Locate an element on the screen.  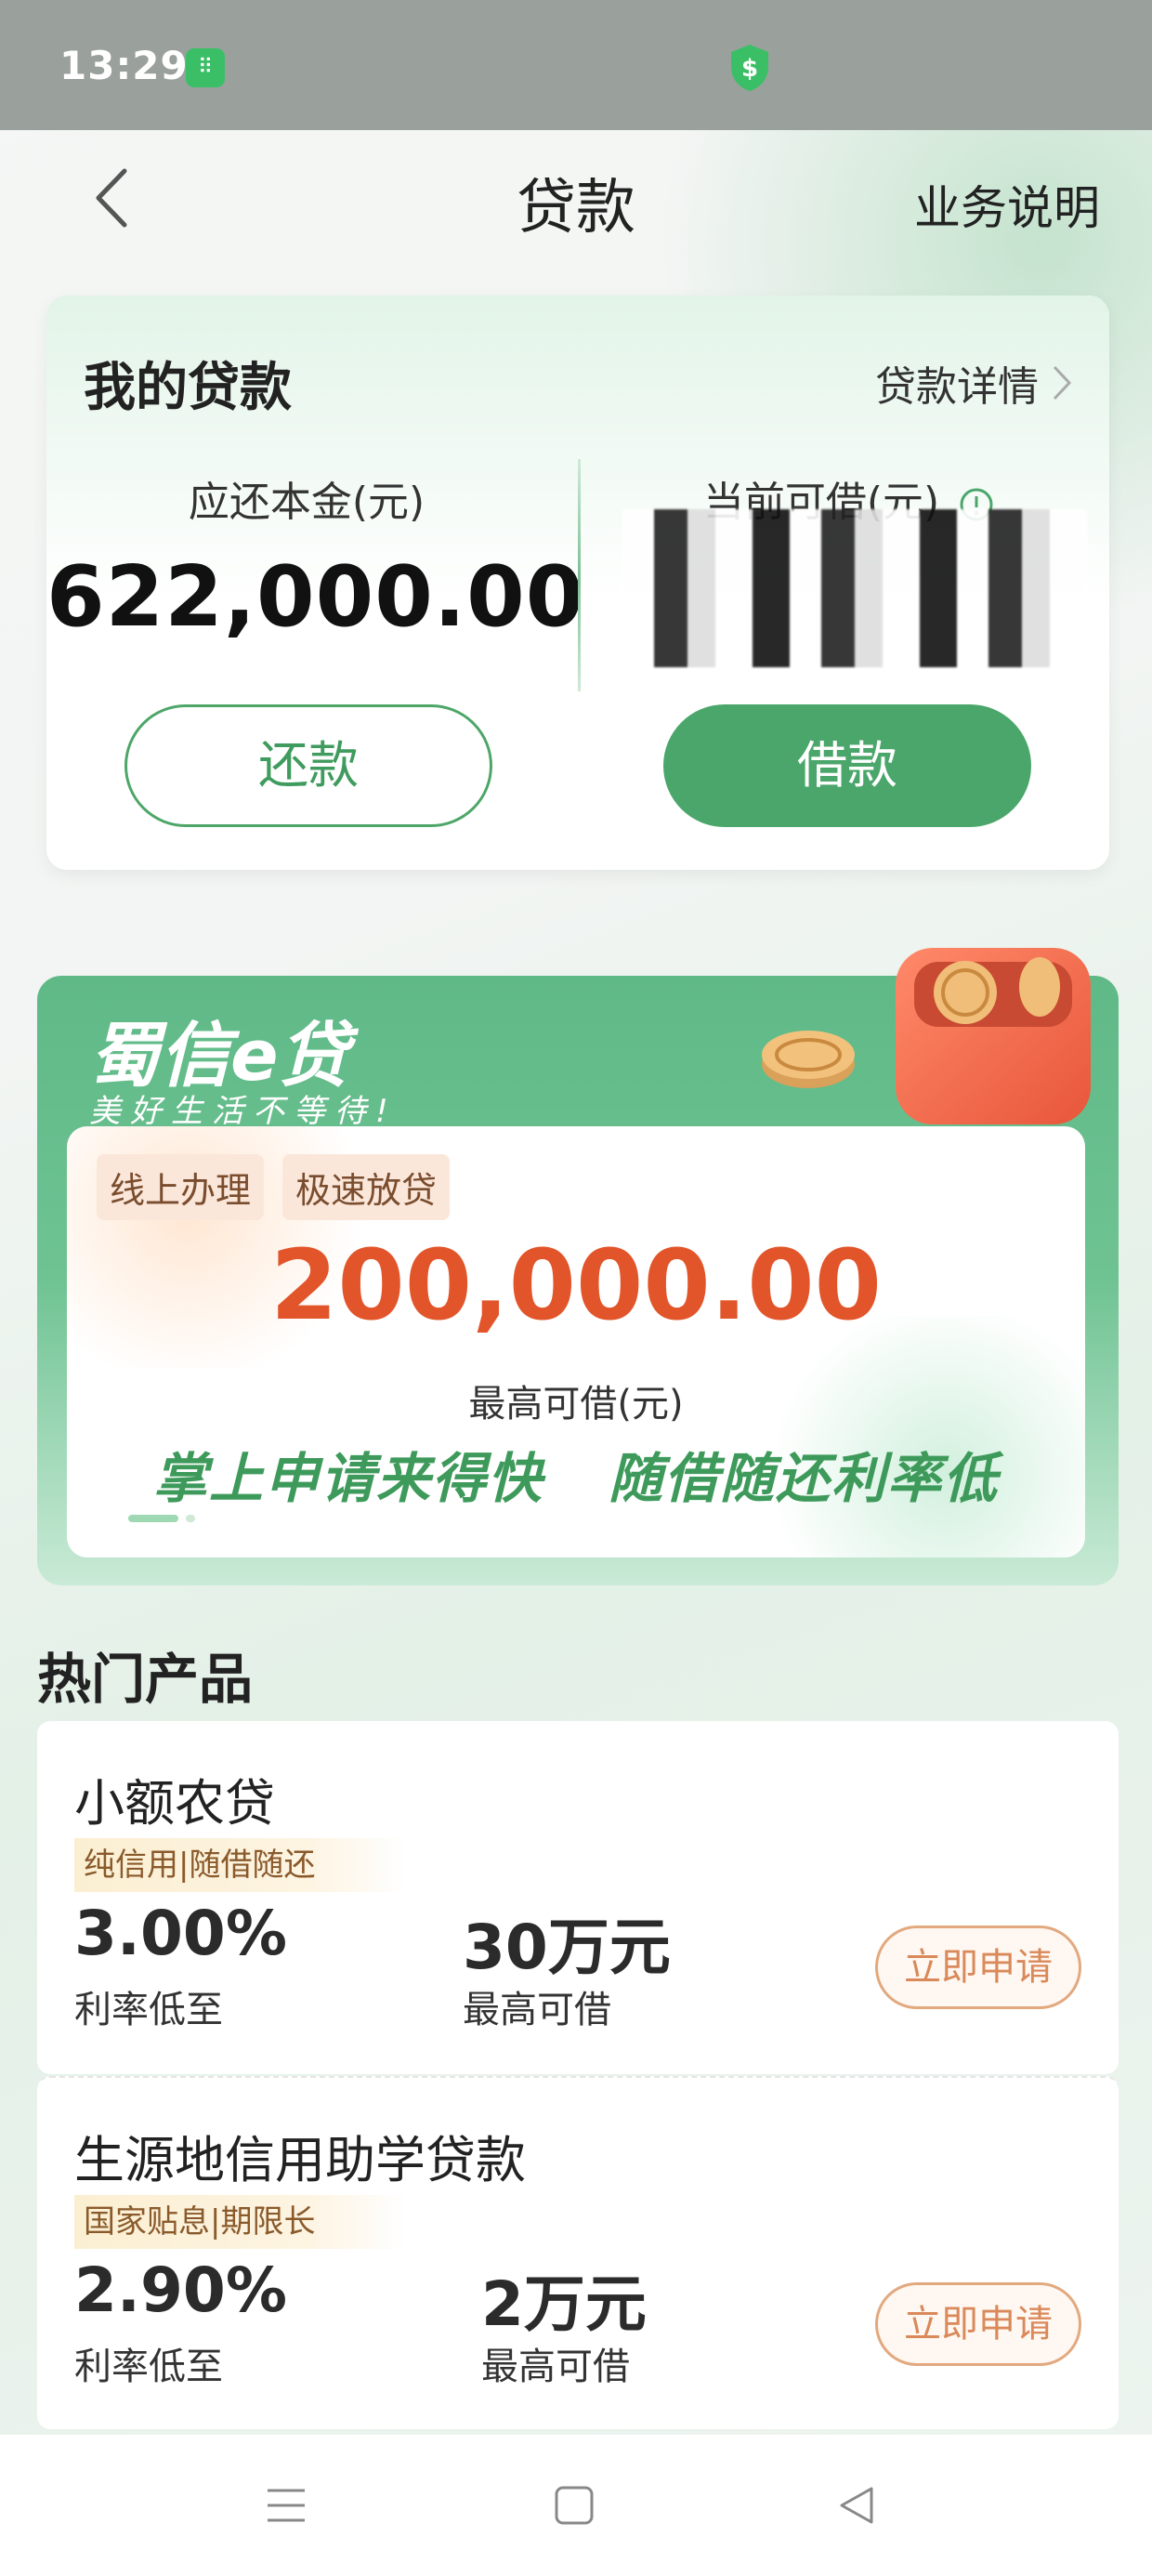
banner-amount-label: 最高可借(元) is located at coordinates (576, 1404).